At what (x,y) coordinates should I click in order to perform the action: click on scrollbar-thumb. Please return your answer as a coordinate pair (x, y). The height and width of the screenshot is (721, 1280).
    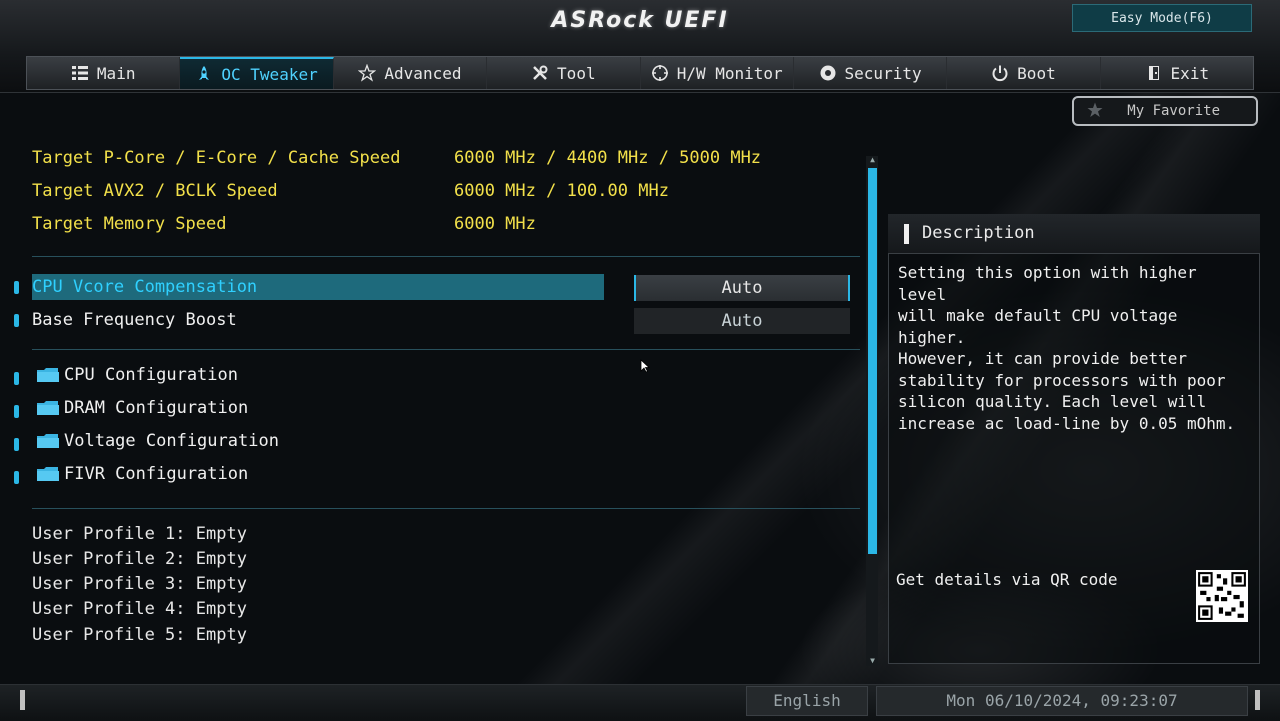
    Looking at the image, I should click on (872, 361).